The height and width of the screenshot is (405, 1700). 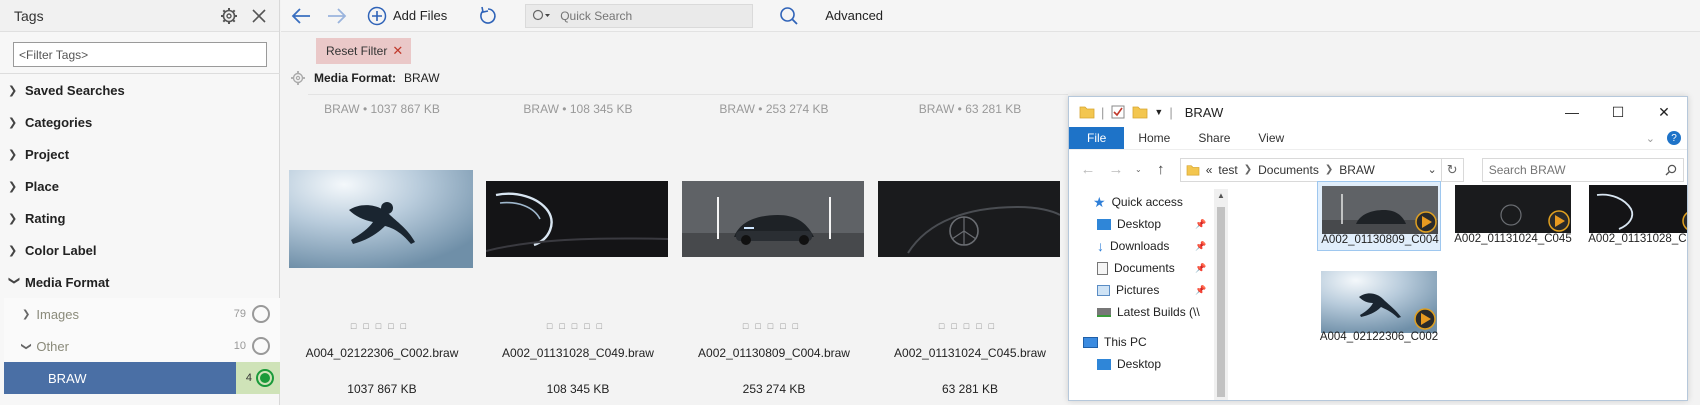 What do you see at coordinates (140, 90) in the screenshot?
I see `tag-group-saved-searches: ❯ Saved Searches` at bounding box center [140, 90].